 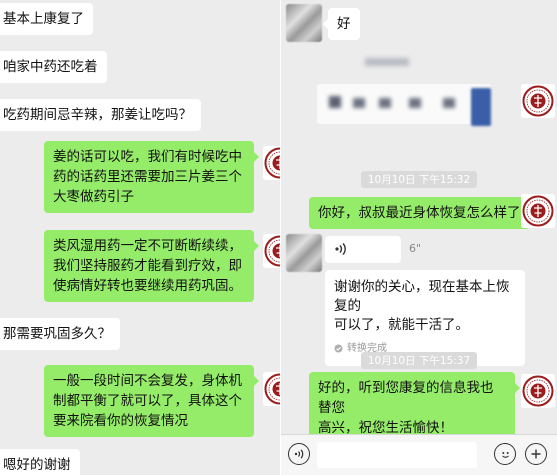 I want to click on message-line: 类风湿用药一定不可断断续续，, so click(x=147, y=246).